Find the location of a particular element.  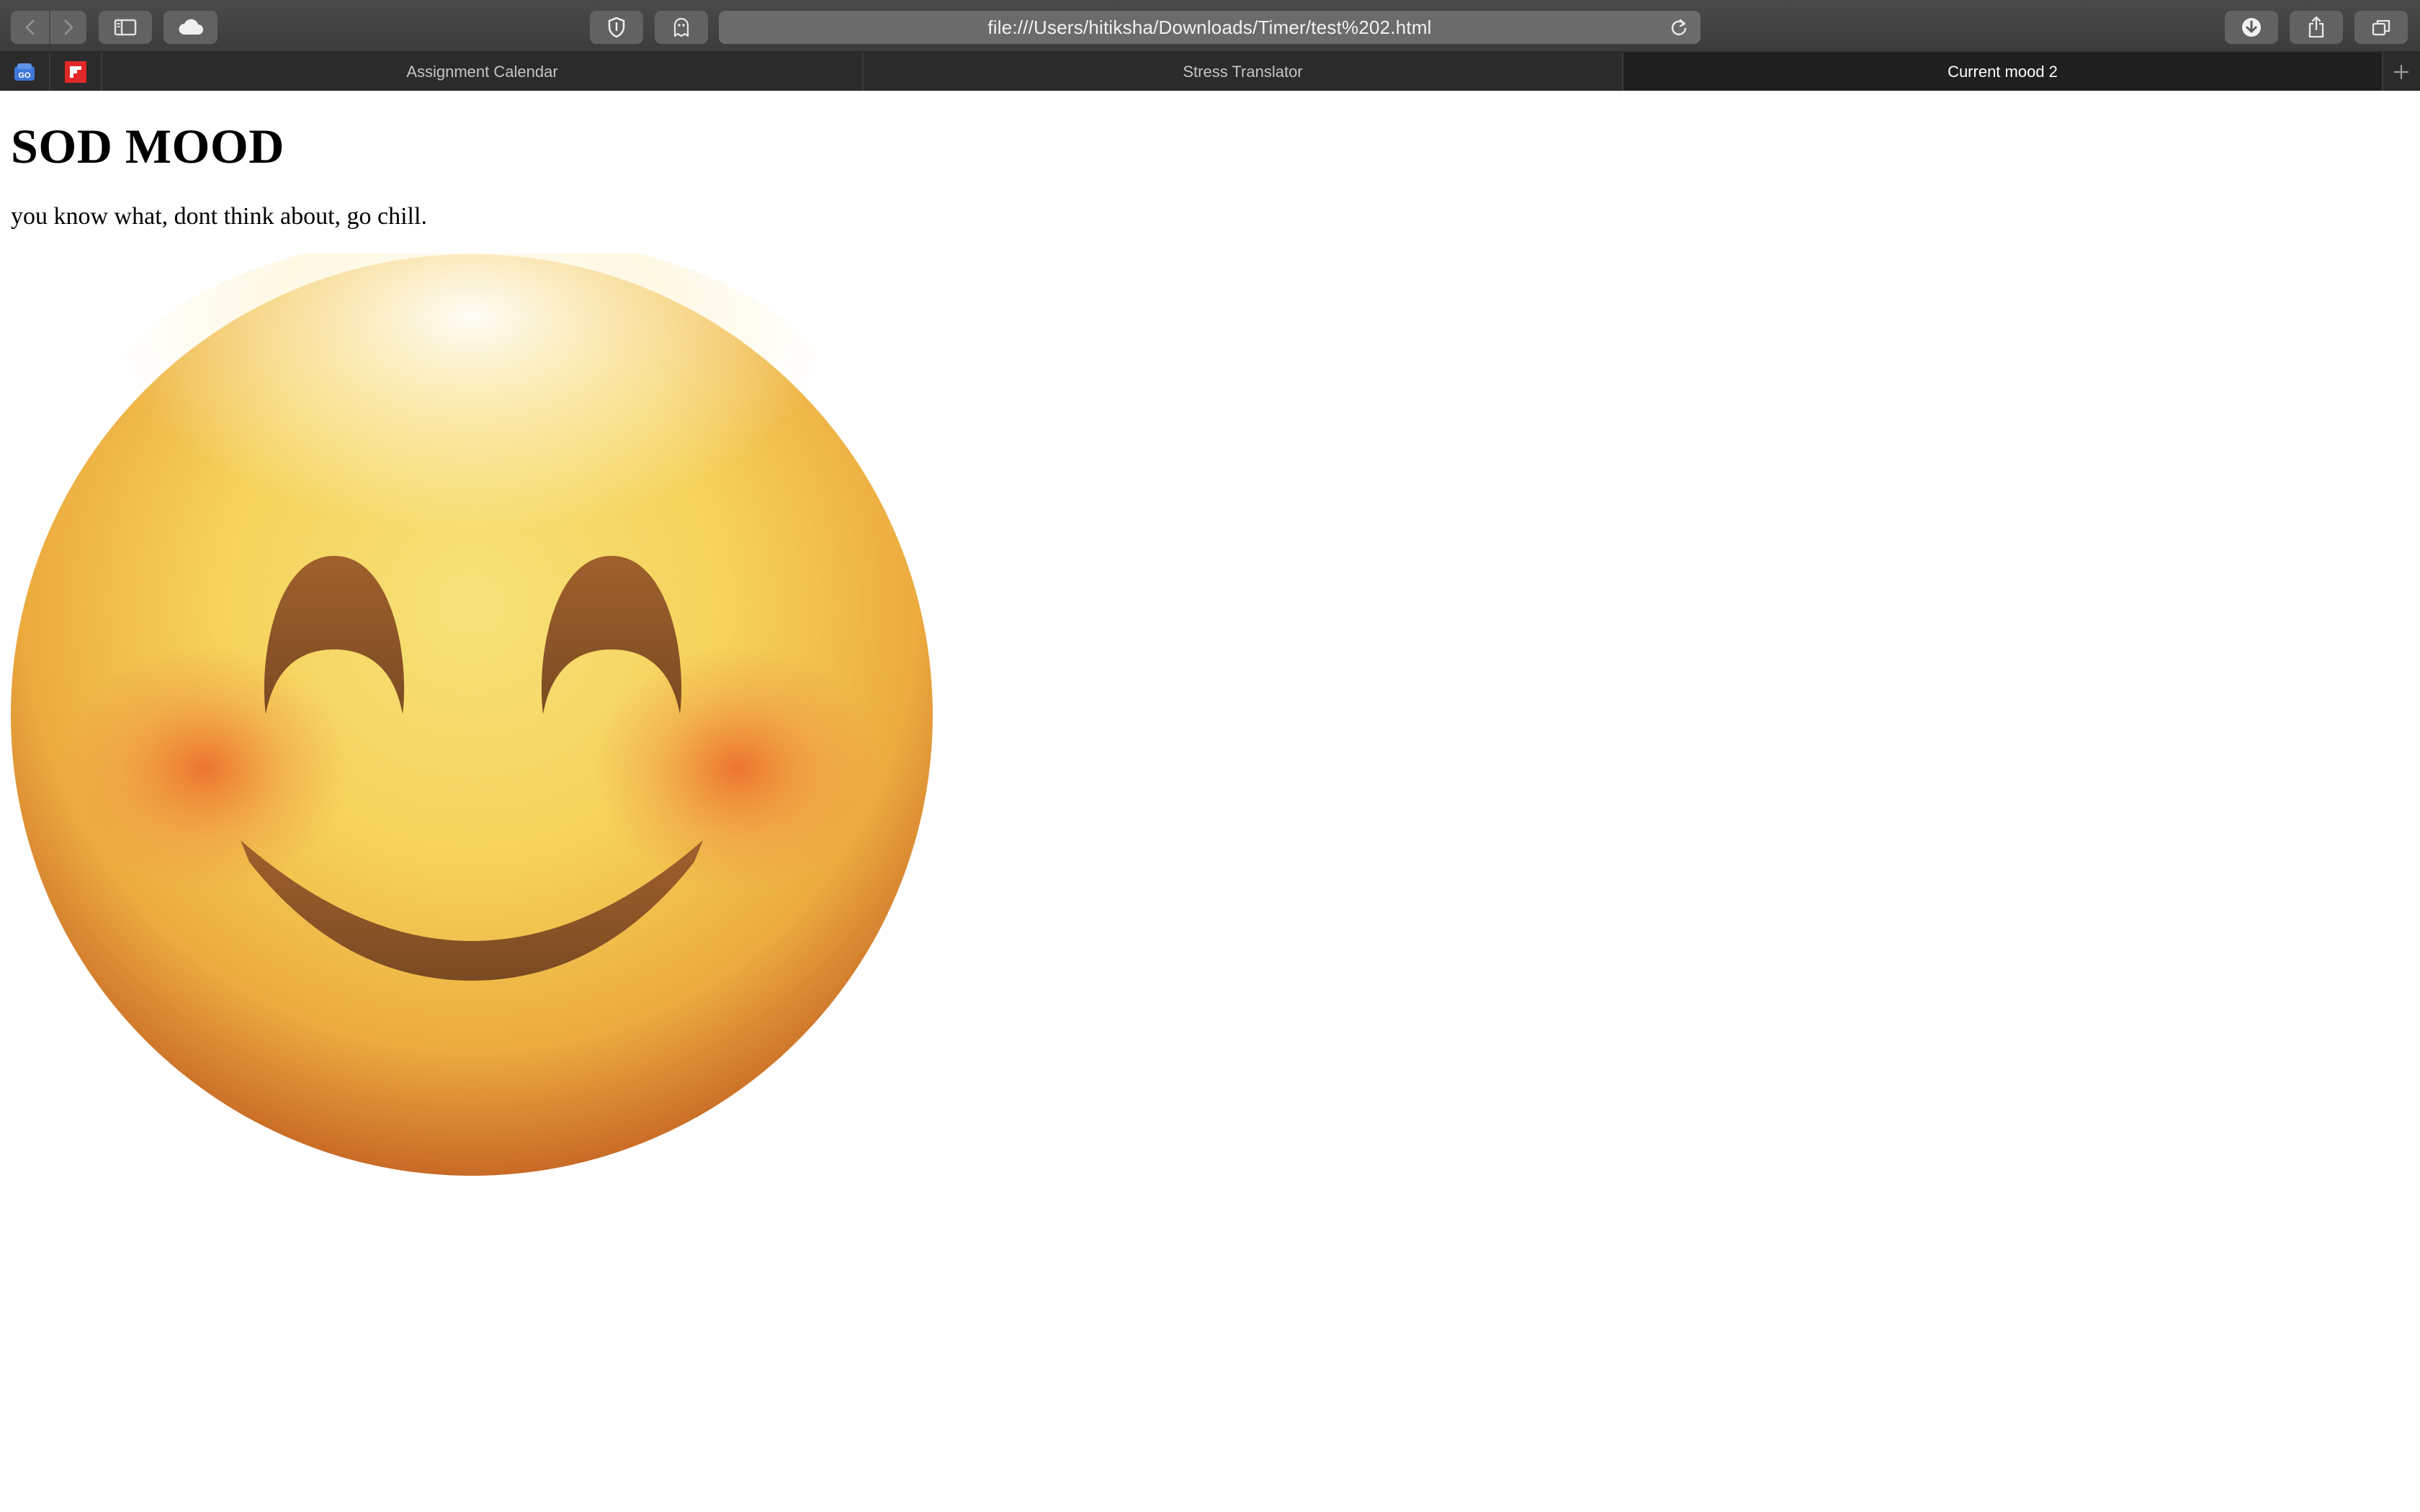

tab-stress-translator: Stress Translator is located at coordinates (1243, 72).